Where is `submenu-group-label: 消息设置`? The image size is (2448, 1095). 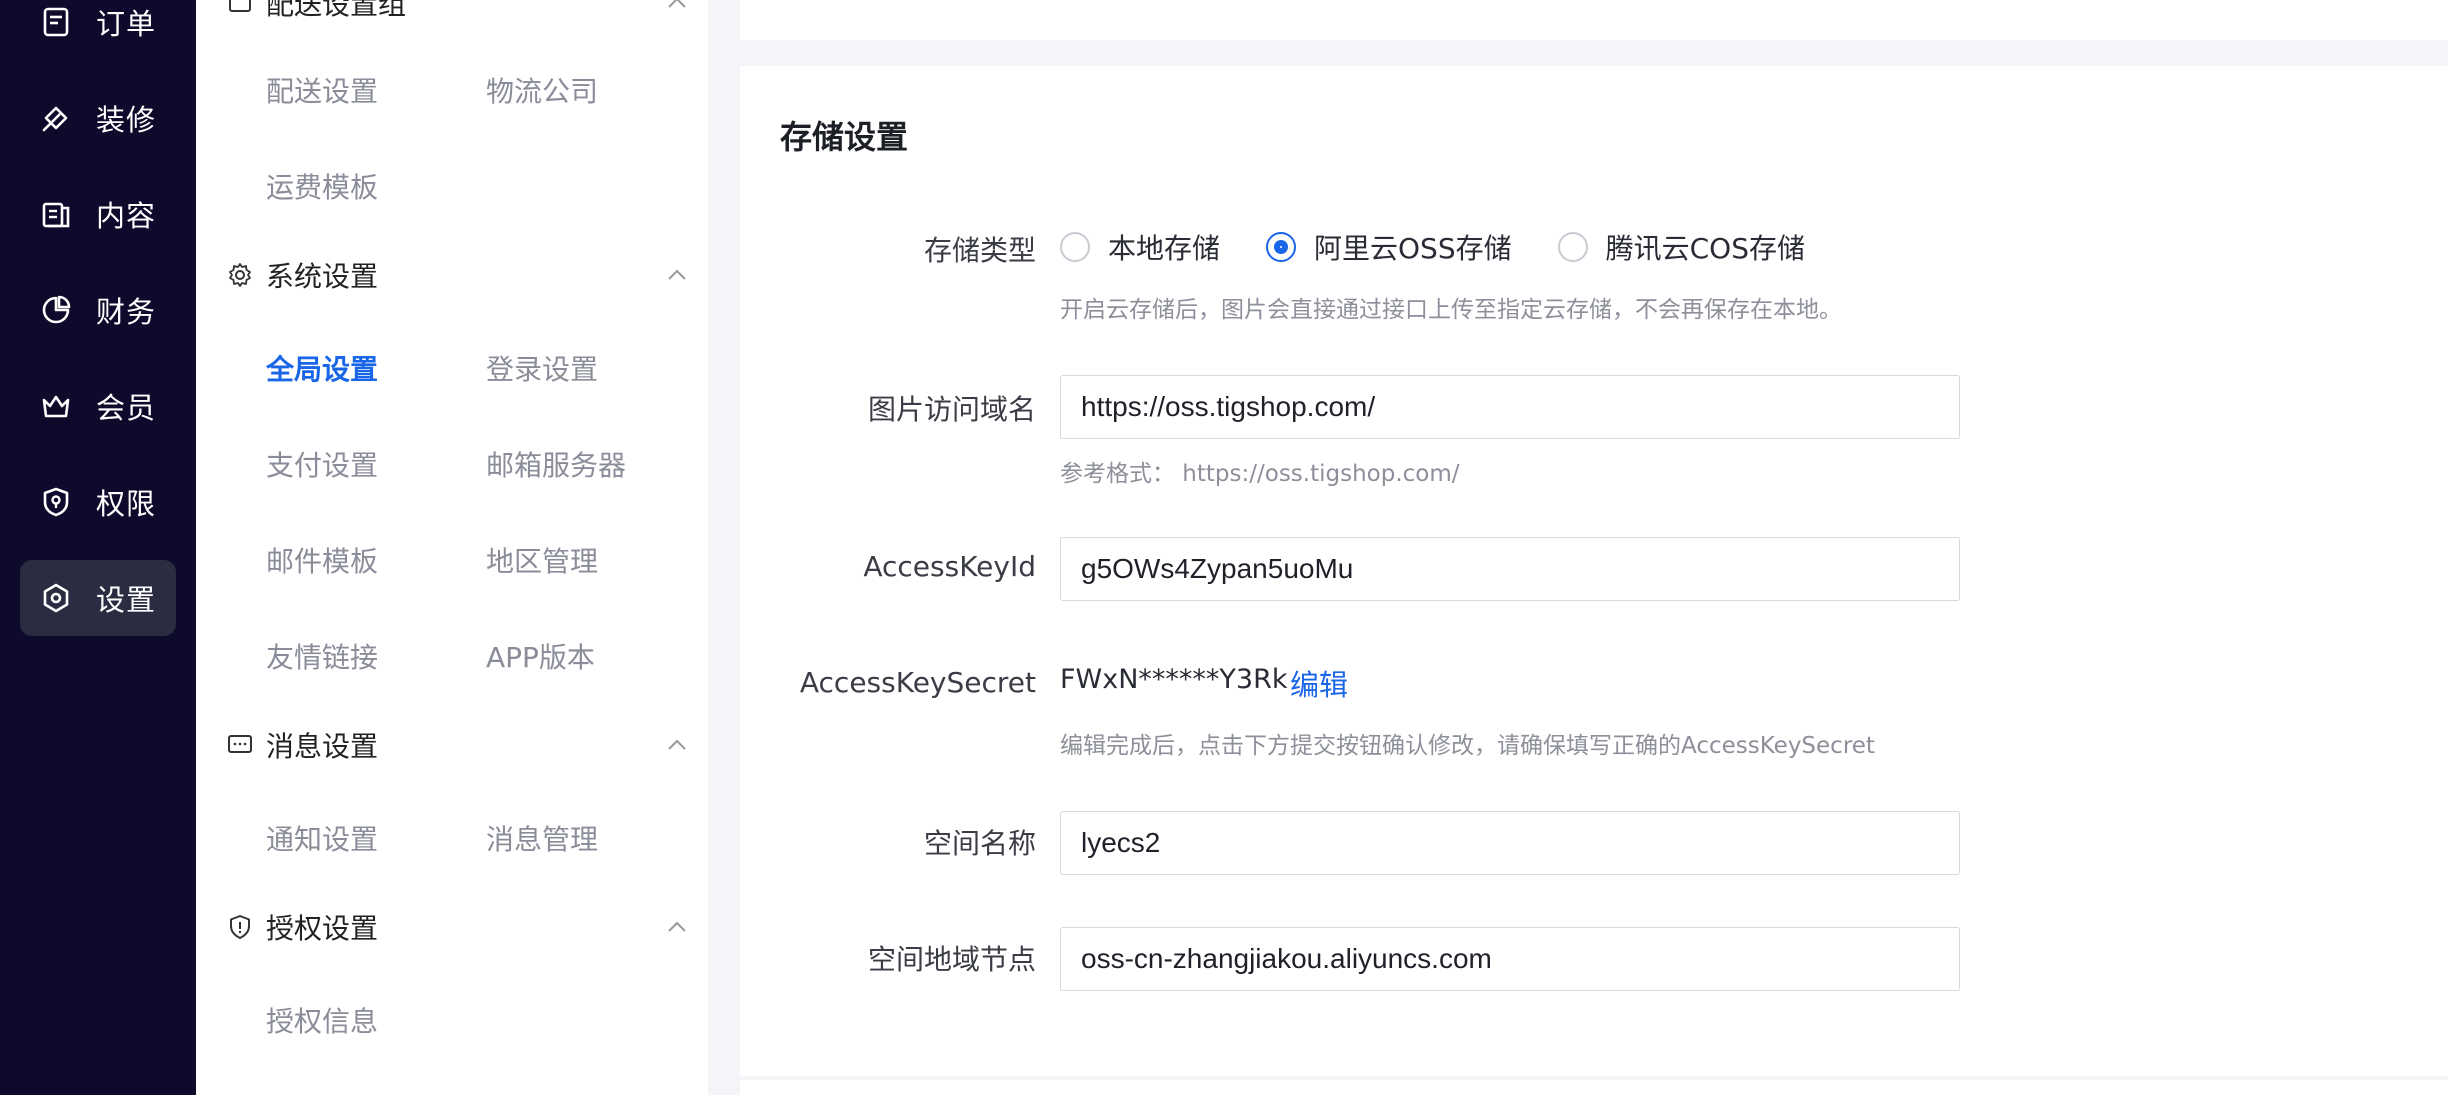 submenu-group-label: 消息设置 is located at coordinates (322, 746).